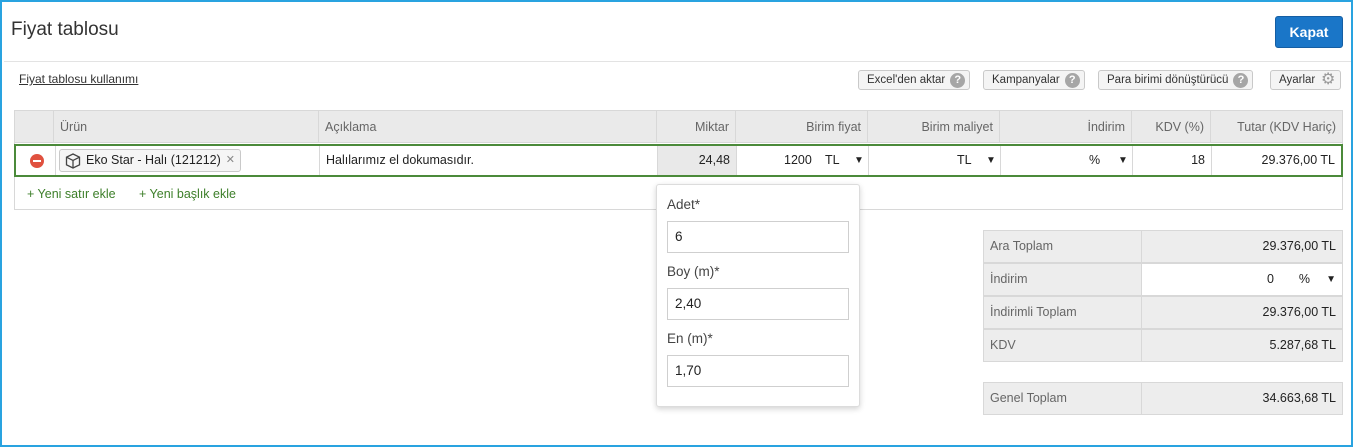 This screenshot has height=447, width=1353. What do you see at coordinates (1242, 345) in the screenshot?
I see `vat-value: 5.287,68 TL` at bounding box center [1242, 345].